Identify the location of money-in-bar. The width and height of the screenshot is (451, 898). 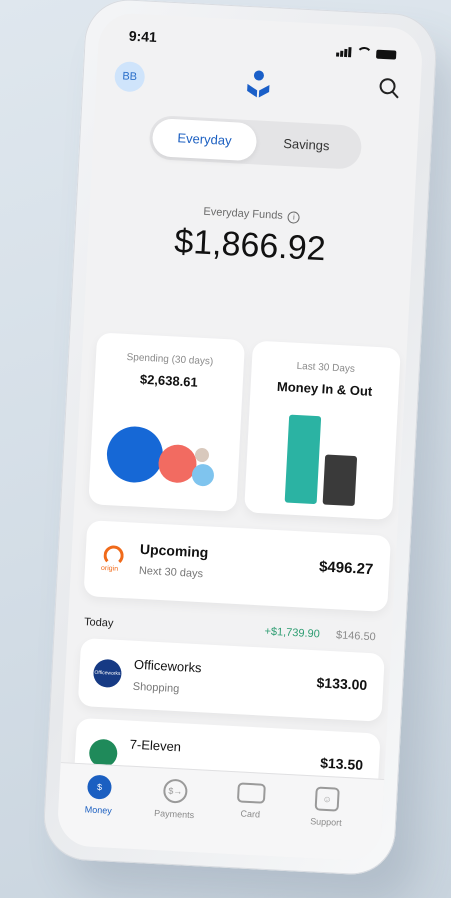
(303, 459).